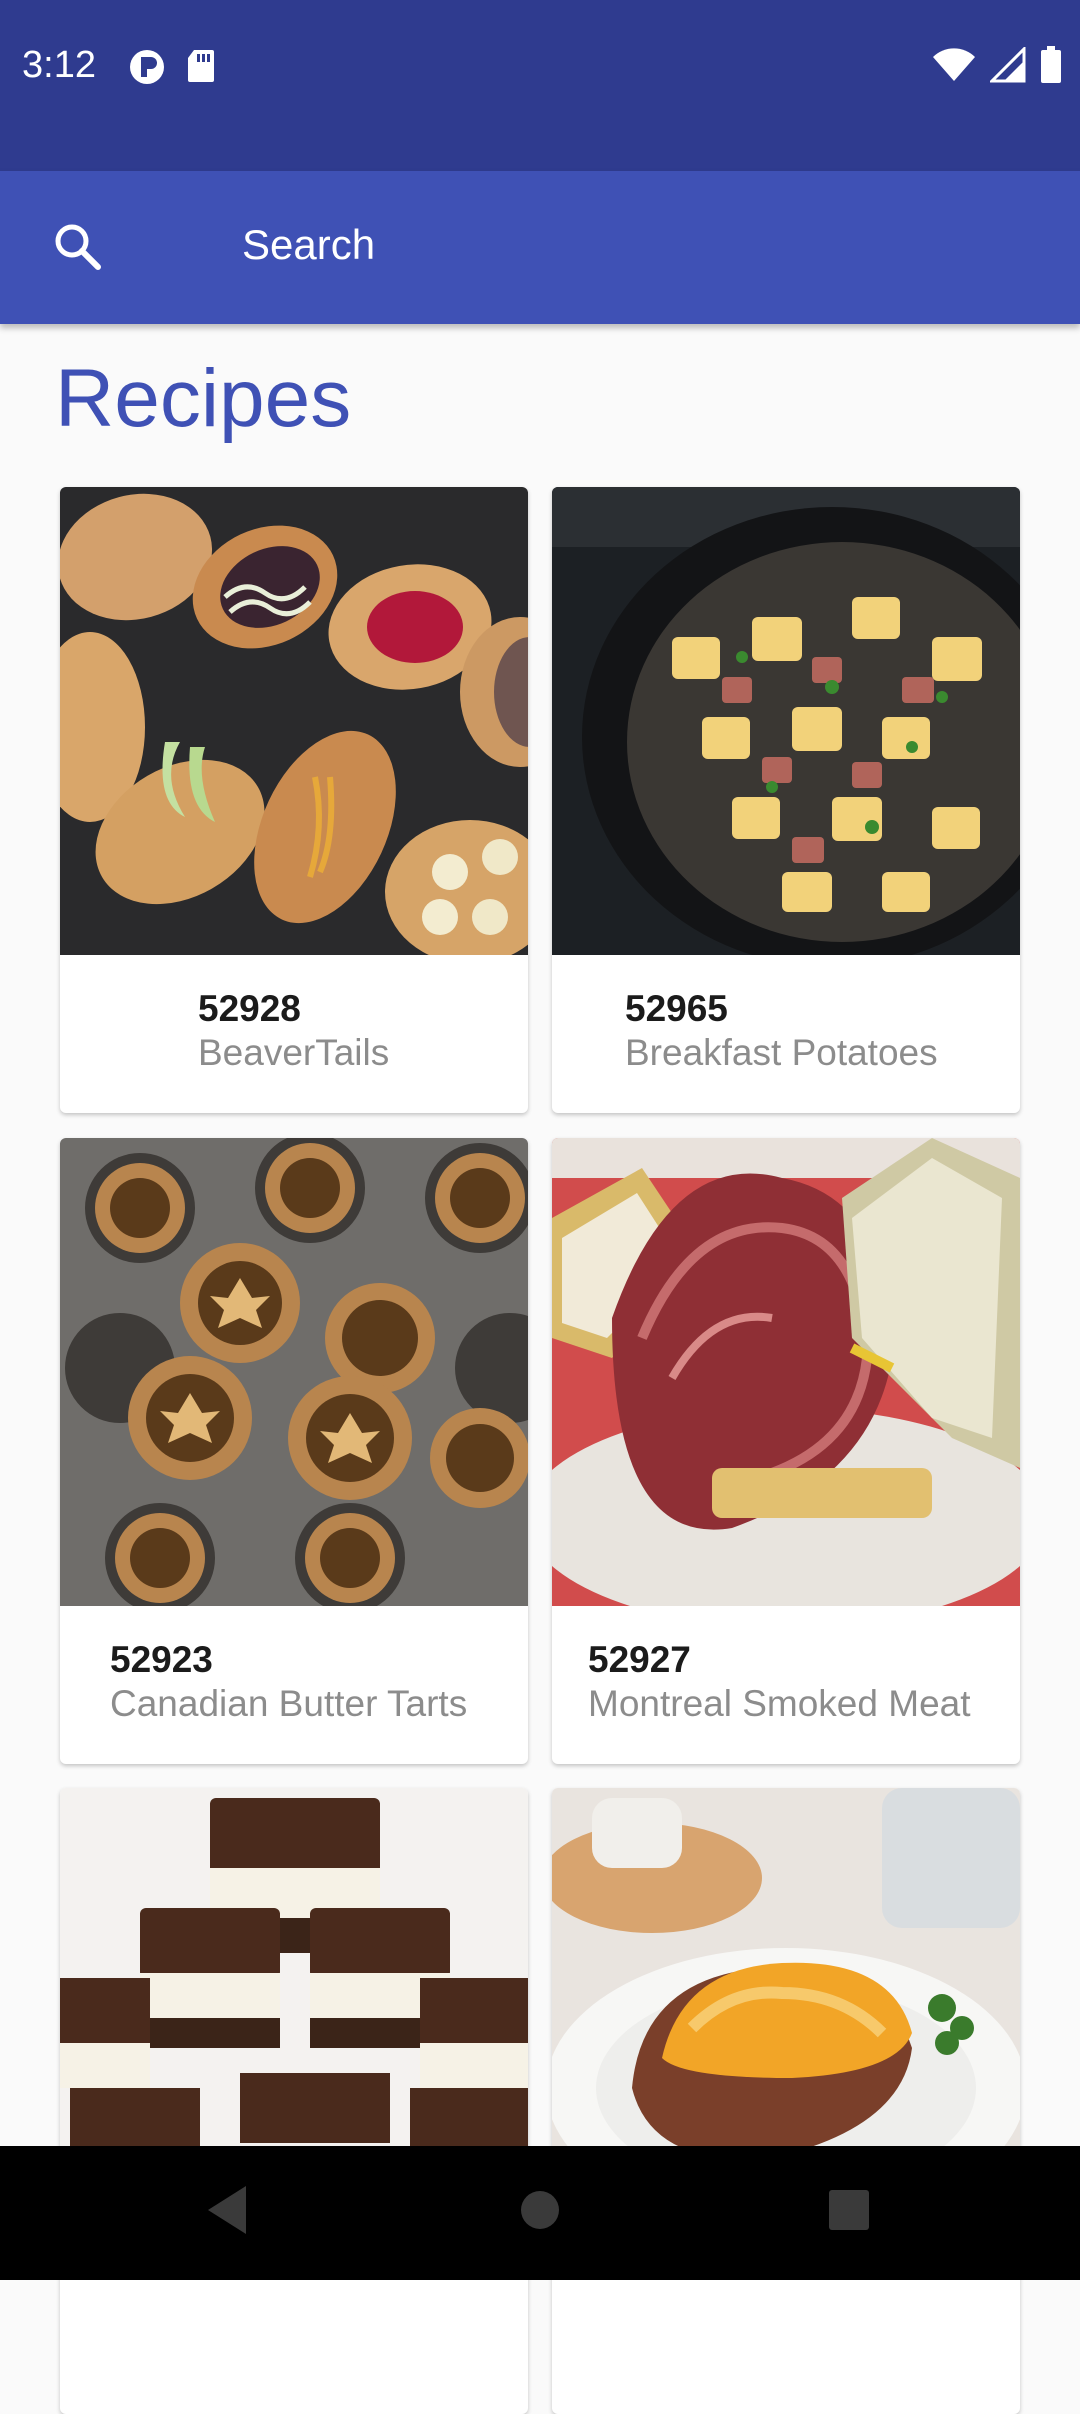 The height and width of the screenshot is (2414, 1080). I want to click on back-icon, so click(227, 2212).